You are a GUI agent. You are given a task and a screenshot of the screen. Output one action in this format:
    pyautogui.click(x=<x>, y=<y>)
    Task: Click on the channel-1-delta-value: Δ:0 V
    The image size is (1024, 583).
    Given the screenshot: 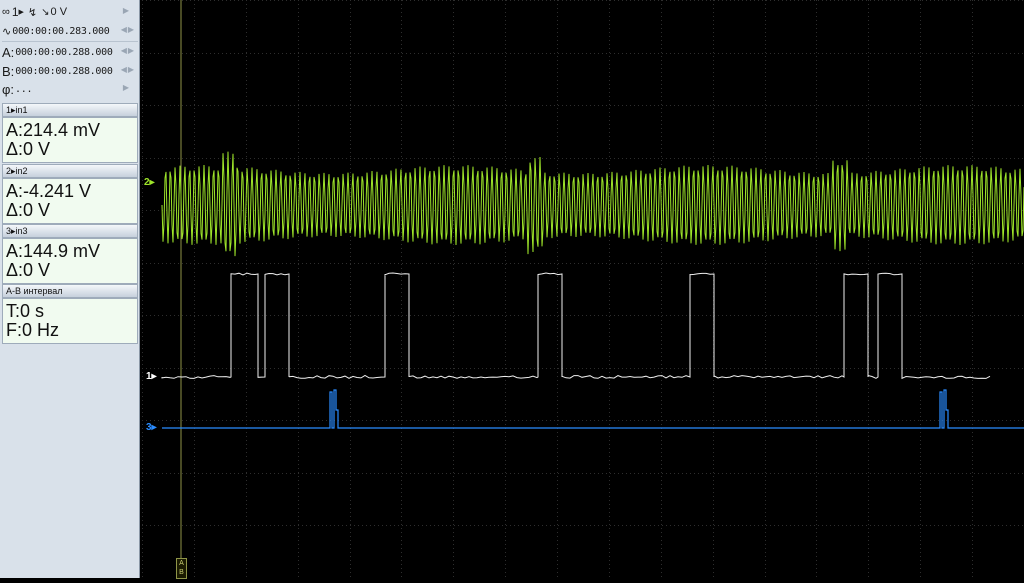 What is the action you would take?
    pyautogui.click(x=70, y=149)
    